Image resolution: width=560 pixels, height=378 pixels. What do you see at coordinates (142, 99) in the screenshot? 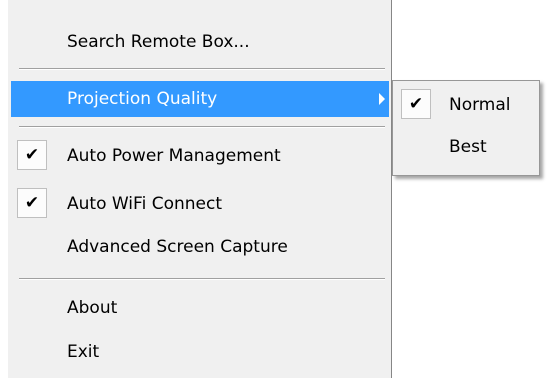
I see `menu-item-label: Projection Quality` at bounding box center [142, 99].